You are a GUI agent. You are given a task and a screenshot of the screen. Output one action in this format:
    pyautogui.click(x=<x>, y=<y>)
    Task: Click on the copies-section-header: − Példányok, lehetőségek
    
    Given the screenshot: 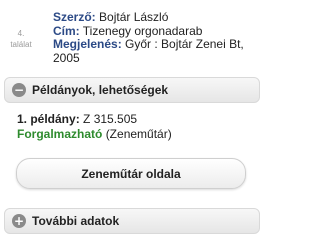 What is the action you would take?
    pyautogui.click(x=132, y=90)
    